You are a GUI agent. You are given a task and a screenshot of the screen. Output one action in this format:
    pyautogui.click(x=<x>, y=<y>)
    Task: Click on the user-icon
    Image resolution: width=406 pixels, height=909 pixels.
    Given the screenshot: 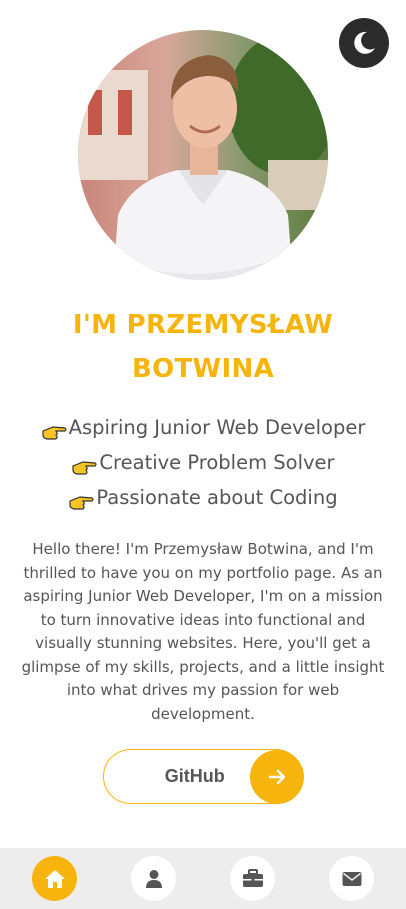 What is the action you would take?
    pyautogui.click(x=153, y=878)
    